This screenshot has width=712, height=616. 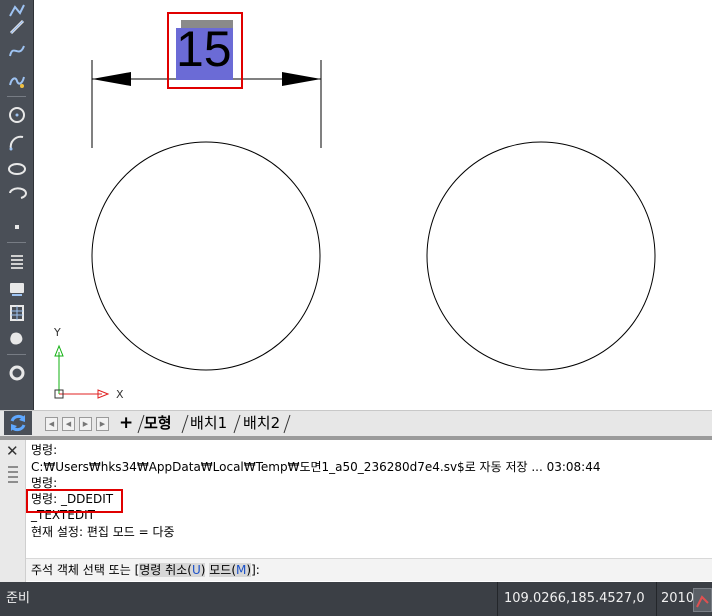 I want to click on tab-last-button: ▶, so click(x=102, y=424).